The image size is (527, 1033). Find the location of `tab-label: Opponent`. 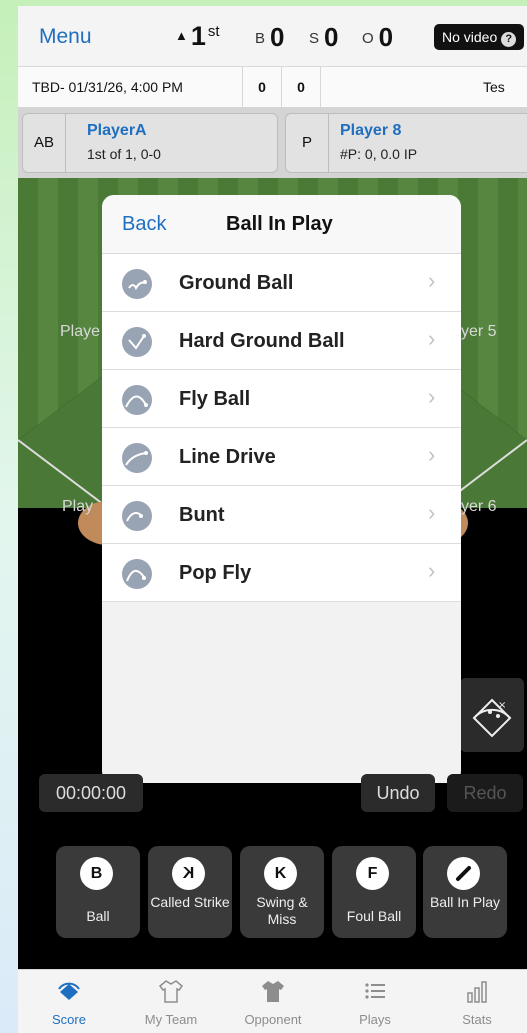

tab-label: Opponent is located at coordinates (273, 1019).